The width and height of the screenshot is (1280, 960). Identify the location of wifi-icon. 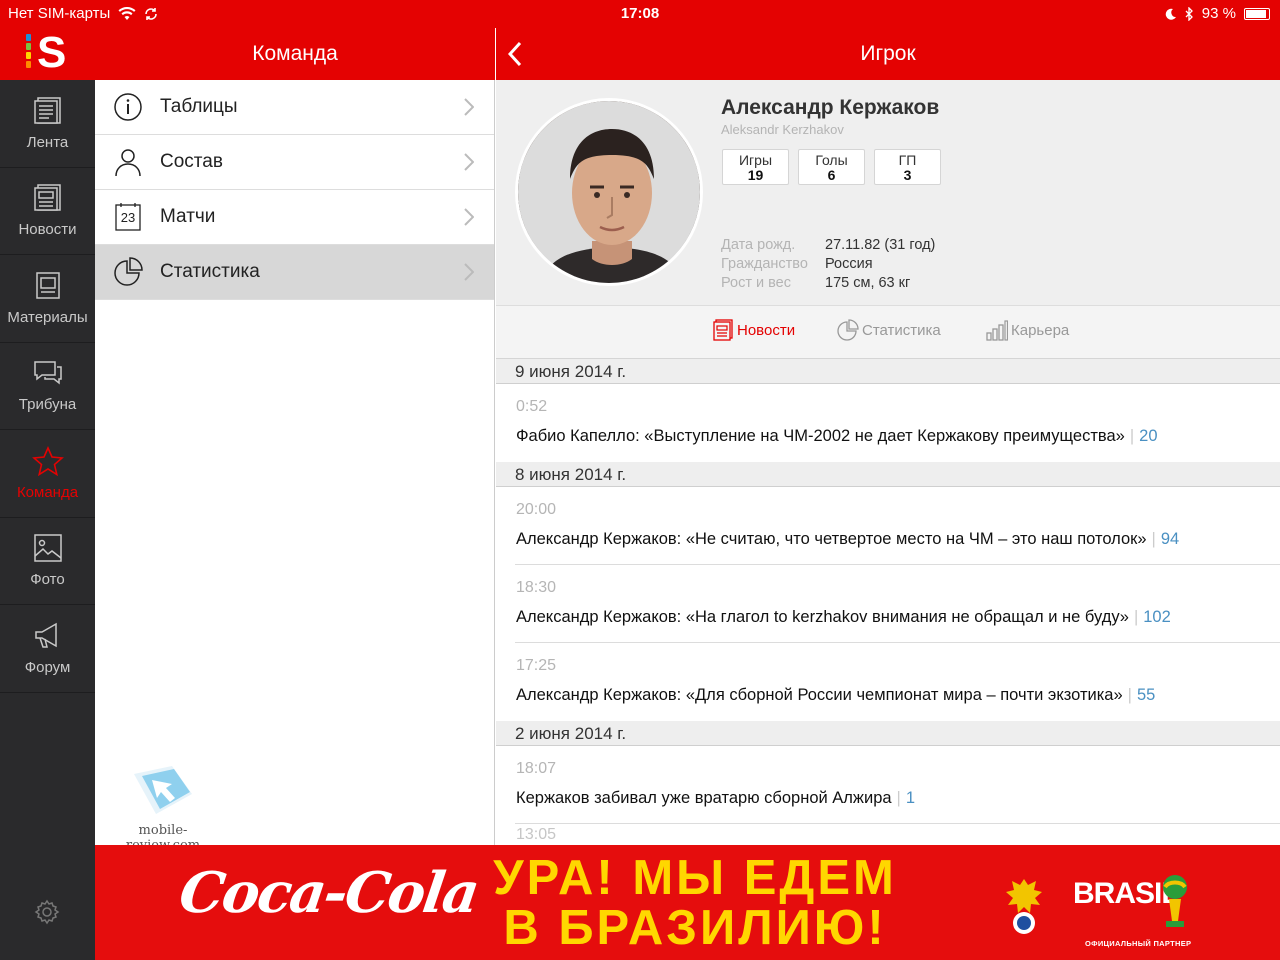
(127, 13).